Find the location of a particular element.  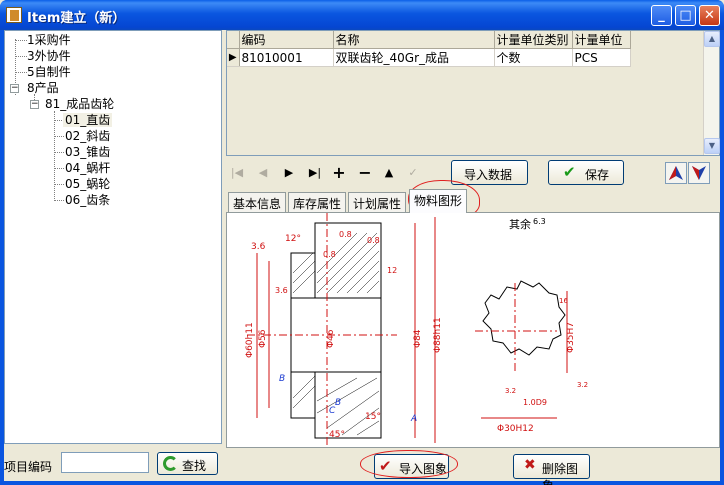

row-indicator-header is located at coordinates (233, 40).